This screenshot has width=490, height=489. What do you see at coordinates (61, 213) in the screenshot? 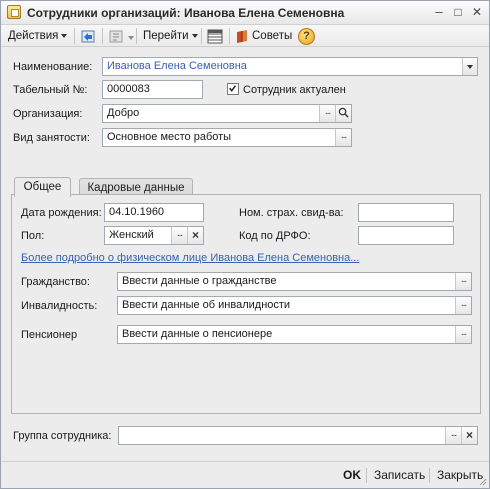
I see `birth-date-label: Дата рождения:` at bounding box center [61, 213].